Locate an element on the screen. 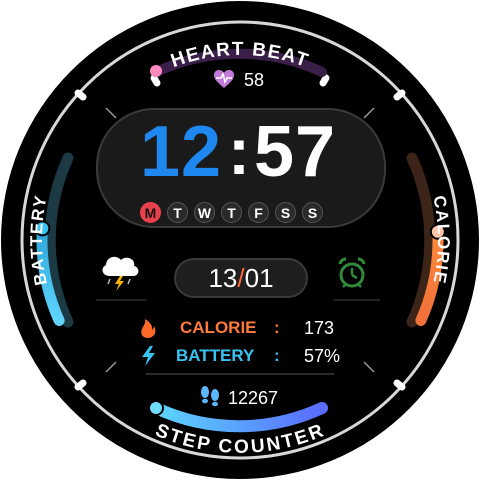 The width and height of the screenshot is (480, 480). step-count-value: 12267 is located at coordinates (253, 398).